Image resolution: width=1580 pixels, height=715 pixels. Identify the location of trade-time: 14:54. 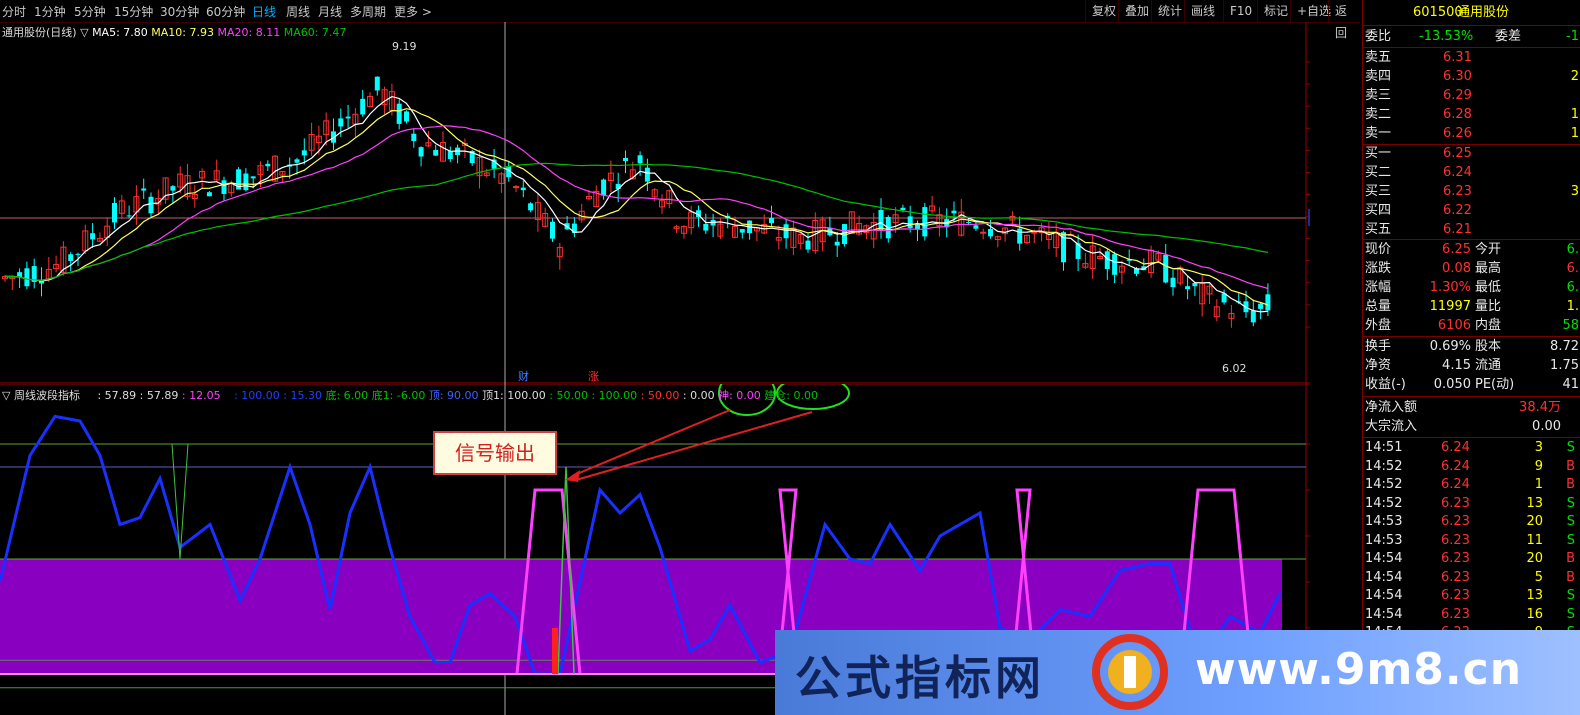
(1384, 595).